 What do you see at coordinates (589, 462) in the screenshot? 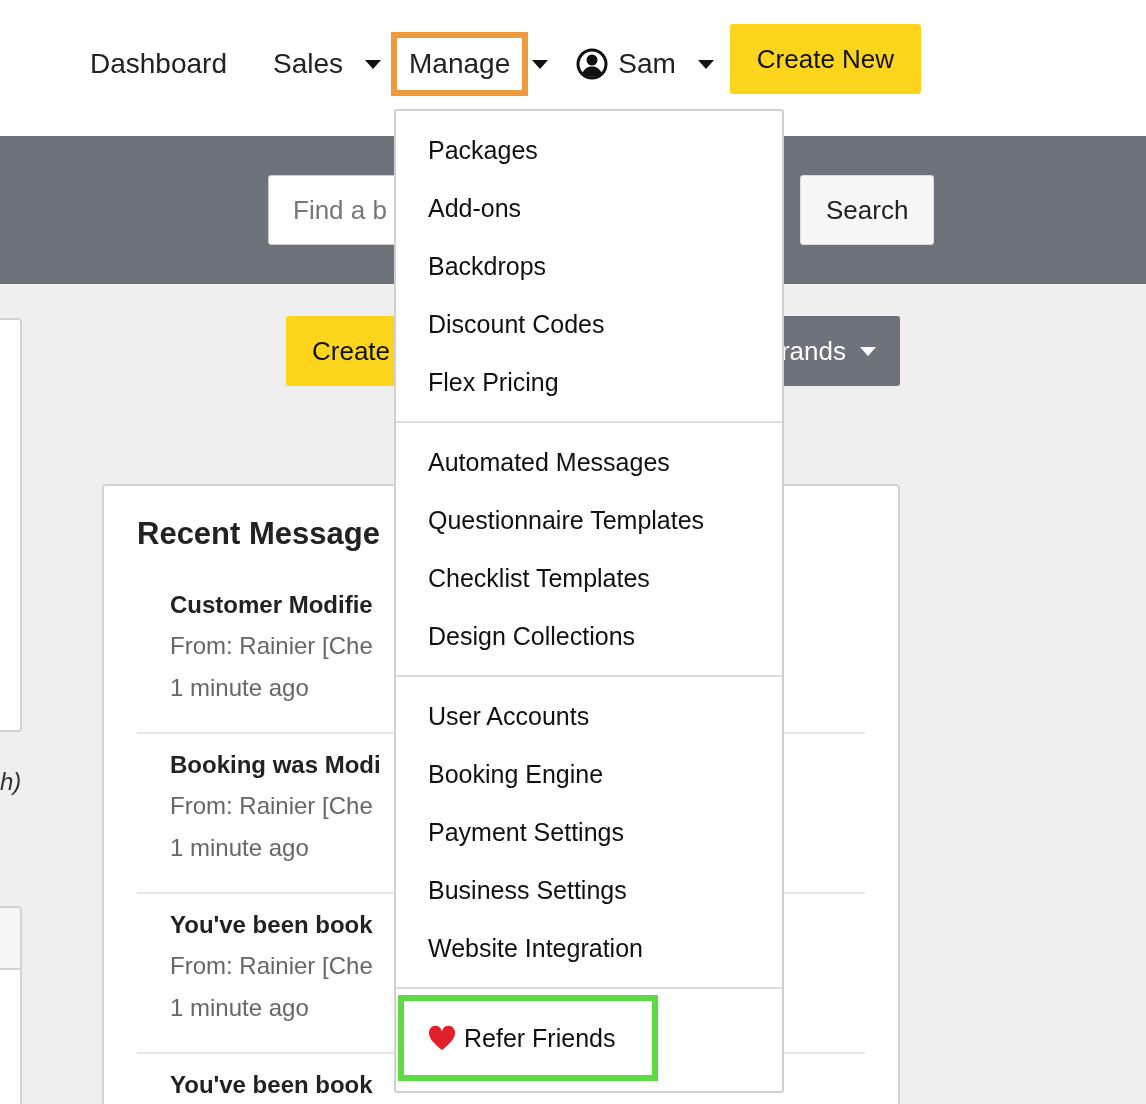
I see `menu-item: Automated Messages` at bounding box center [589, 462].